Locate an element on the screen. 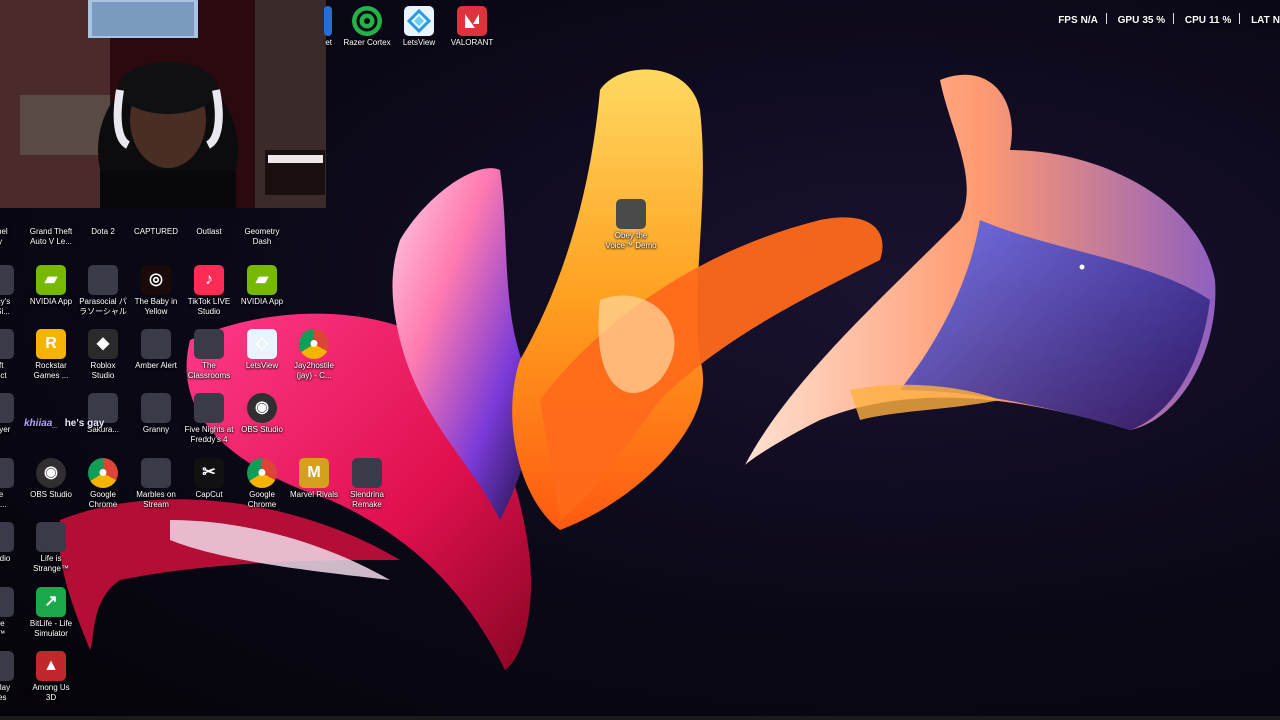 The height and width of the screenshot is (720, 1280). metric-divider is located at coordinates (1240, 18).